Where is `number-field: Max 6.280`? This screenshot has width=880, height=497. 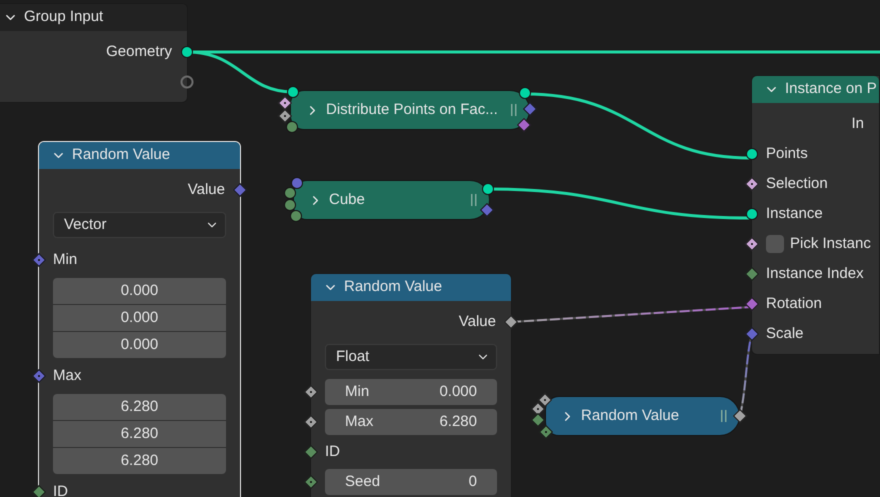
number-field: Max 6.280 is located at coordinates (411, 422).